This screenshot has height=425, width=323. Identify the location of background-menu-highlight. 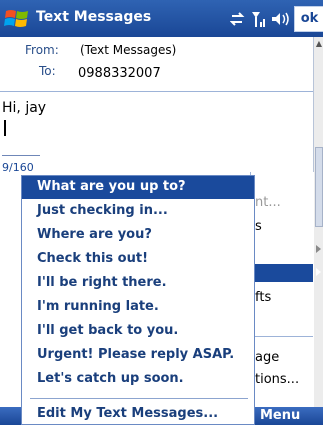
(281, 273).